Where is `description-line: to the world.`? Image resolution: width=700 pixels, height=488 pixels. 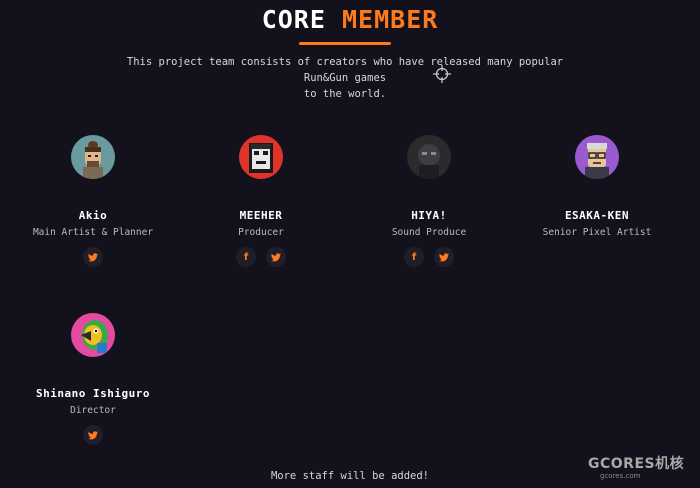
description-line: to the world. is located at coordinates (345, 94).